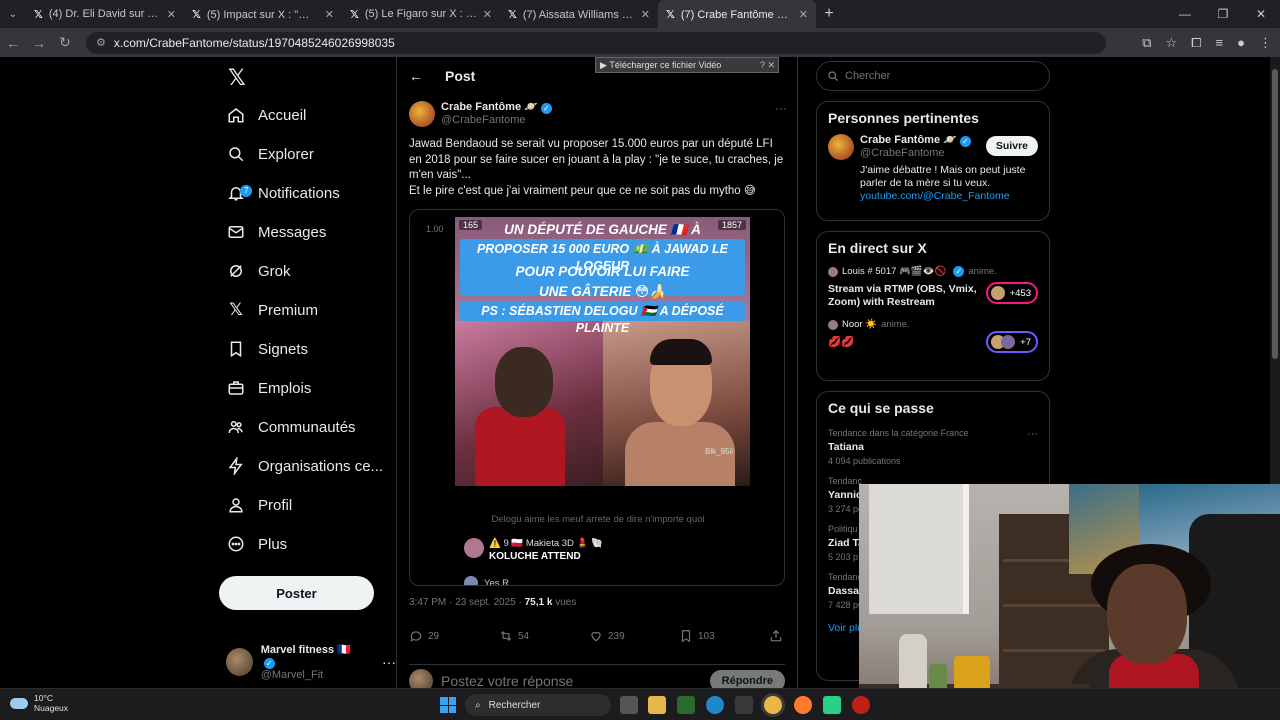  Describe the element at coordinates (39, 703) in the screenshot. I see `weather-widget: 10°C Nuageux` at that location.